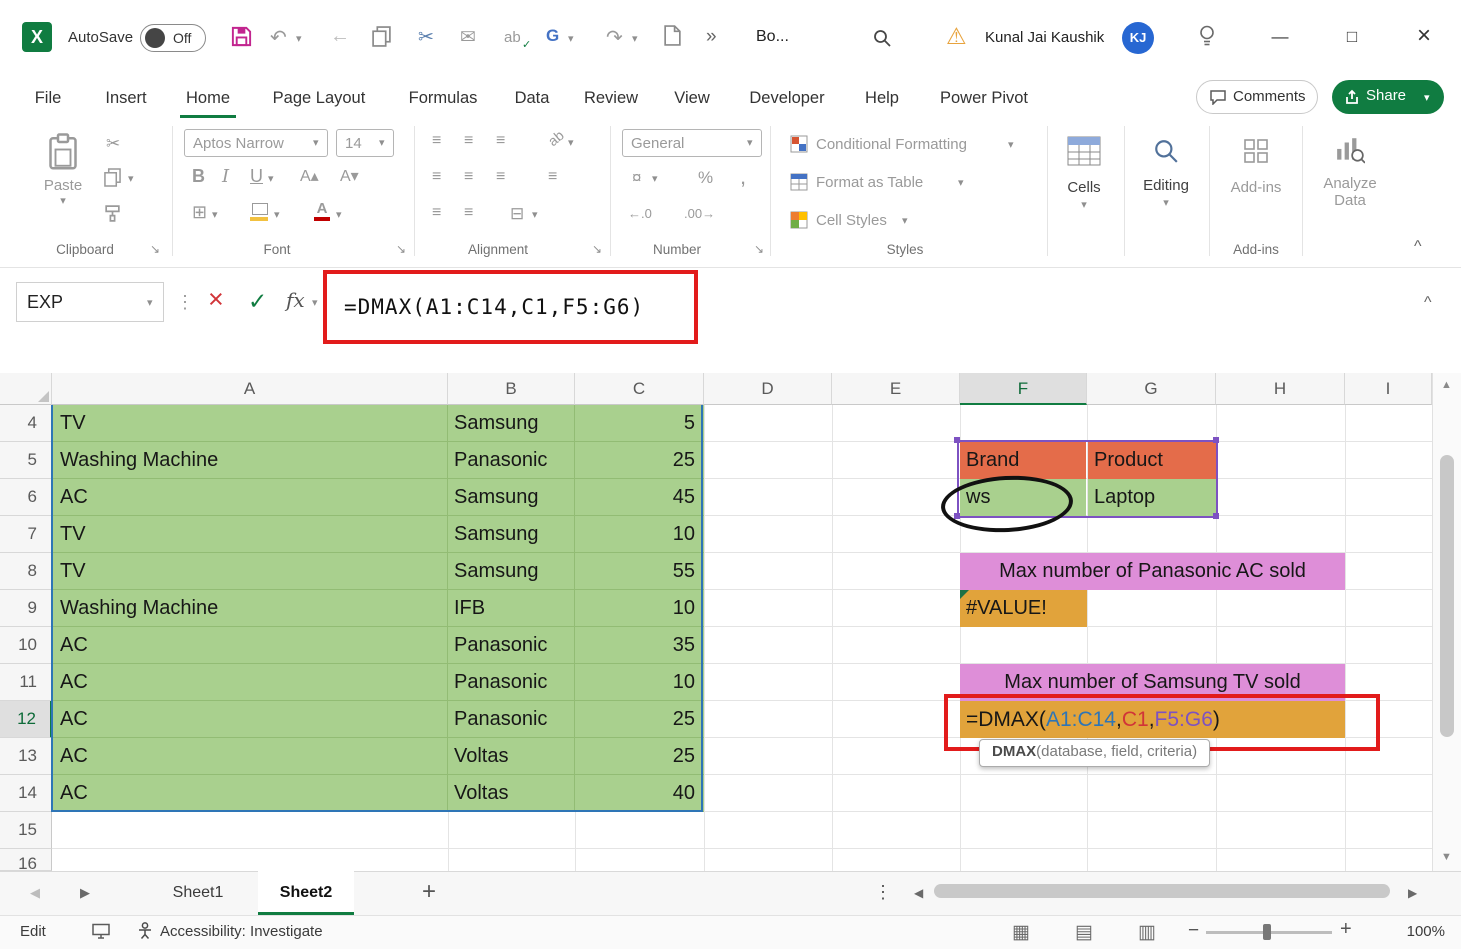 This screenshot has height=949, width=1461. What do you see at coordinates (1280, 37) in the screenshot?
I see `minimize-button: —` at bounding box center [1280, 37].